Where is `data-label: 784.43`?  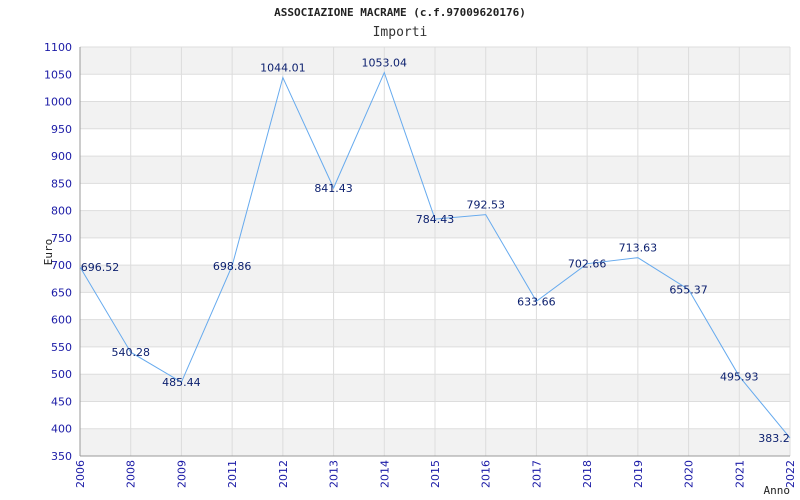 data-label: 784.43 is located at coordinates (435, 219).